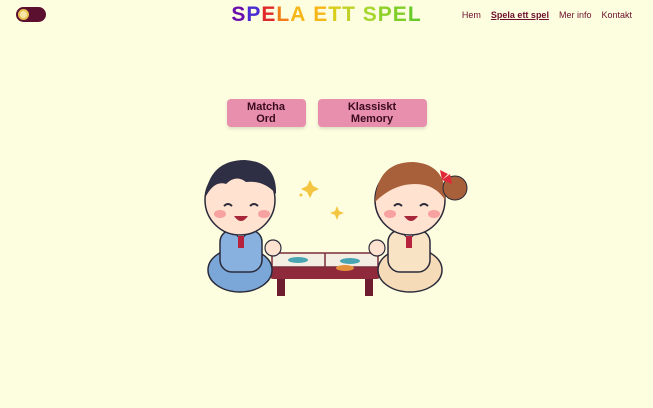  I want to click on kids-playing-illustration, so click(336, 228).